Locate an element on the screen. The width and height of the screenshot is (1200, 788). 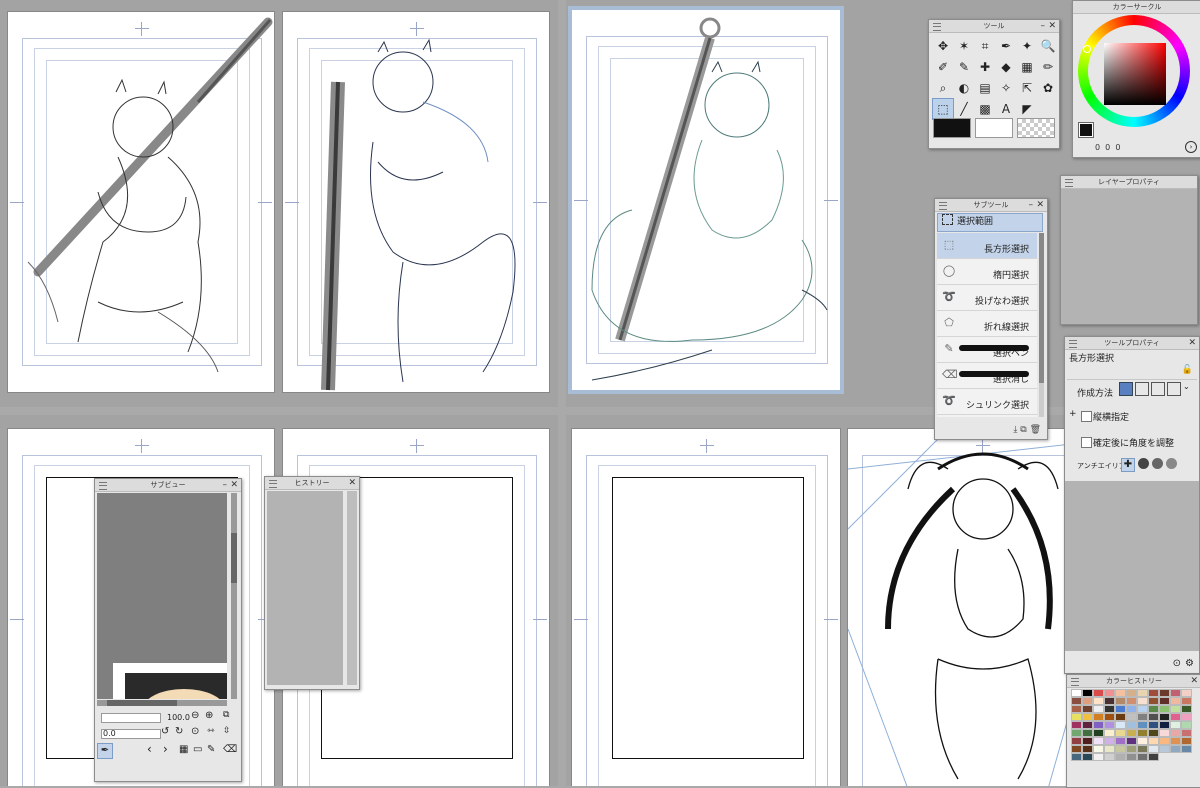
antialias-weak-icon is located at coordinates (1143, 463).